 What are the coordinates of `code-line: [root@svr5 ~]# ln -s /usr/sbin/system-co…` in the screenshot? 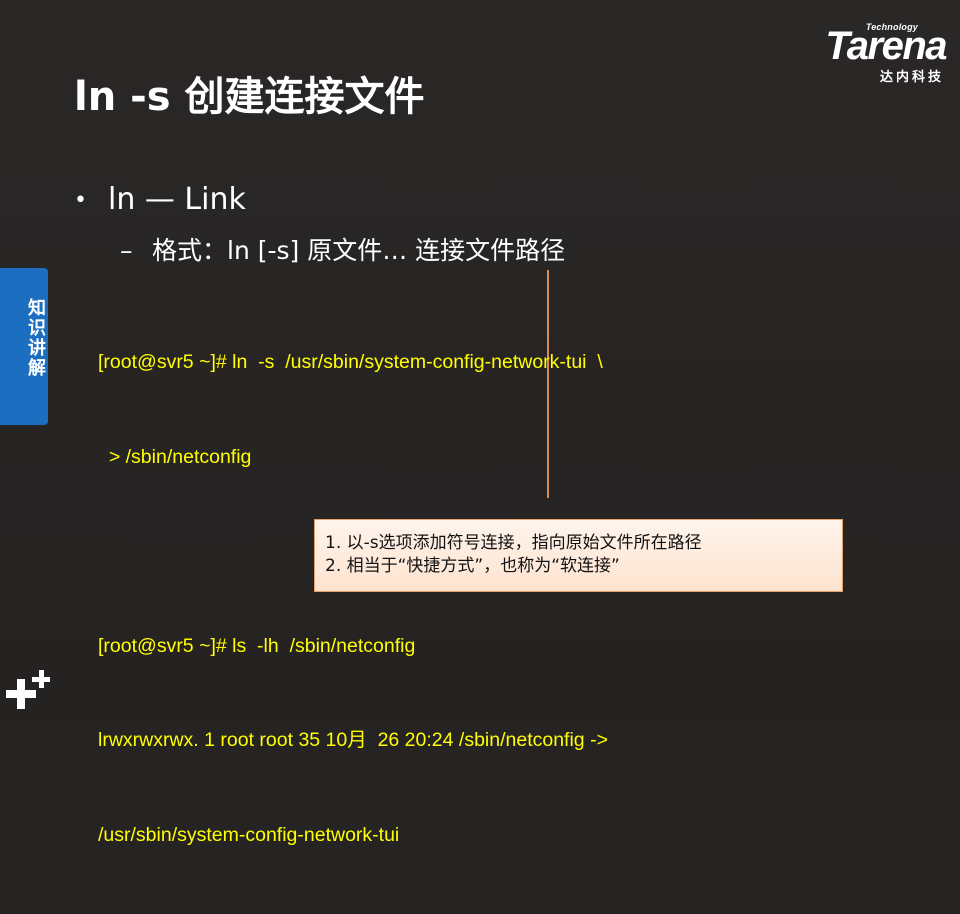 It's located at (350, 362).